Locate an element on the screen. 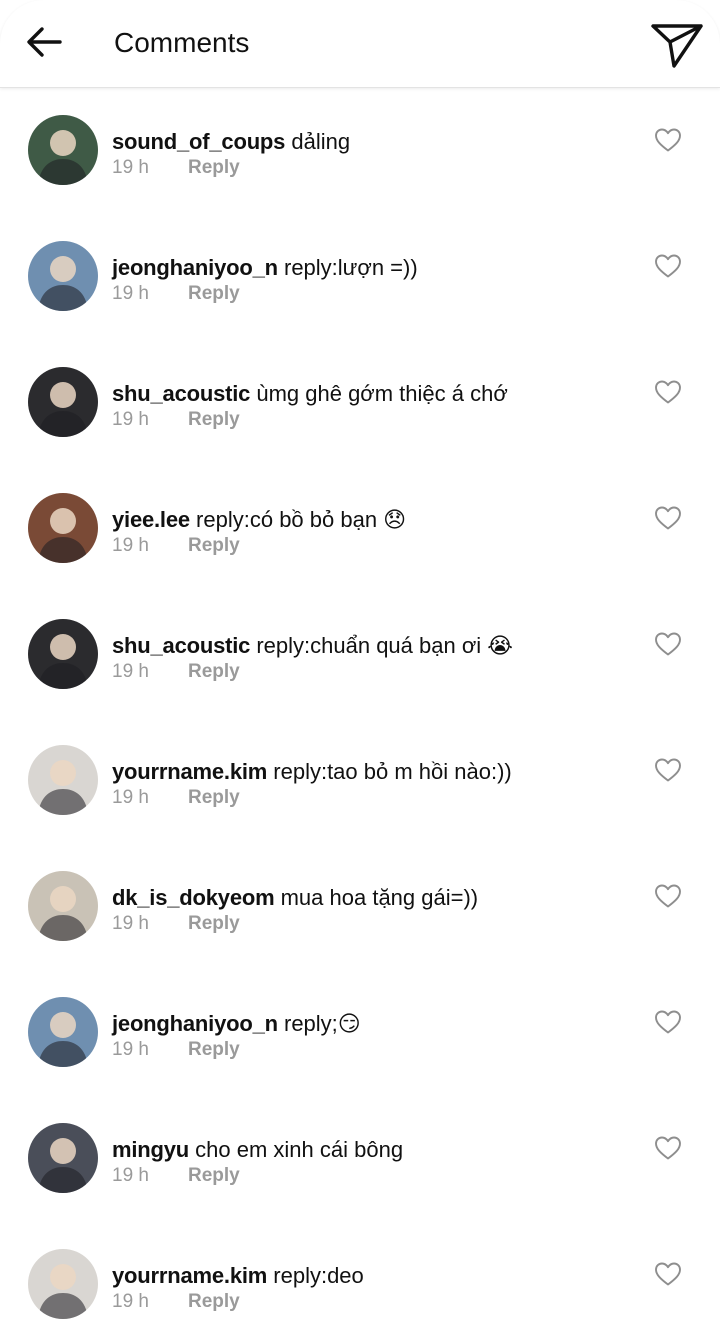 This screenshot has height=1337, width=720. comment-body: yourrname.kim reply:deo 19 h Reply is located at coordinates (372, 1288).